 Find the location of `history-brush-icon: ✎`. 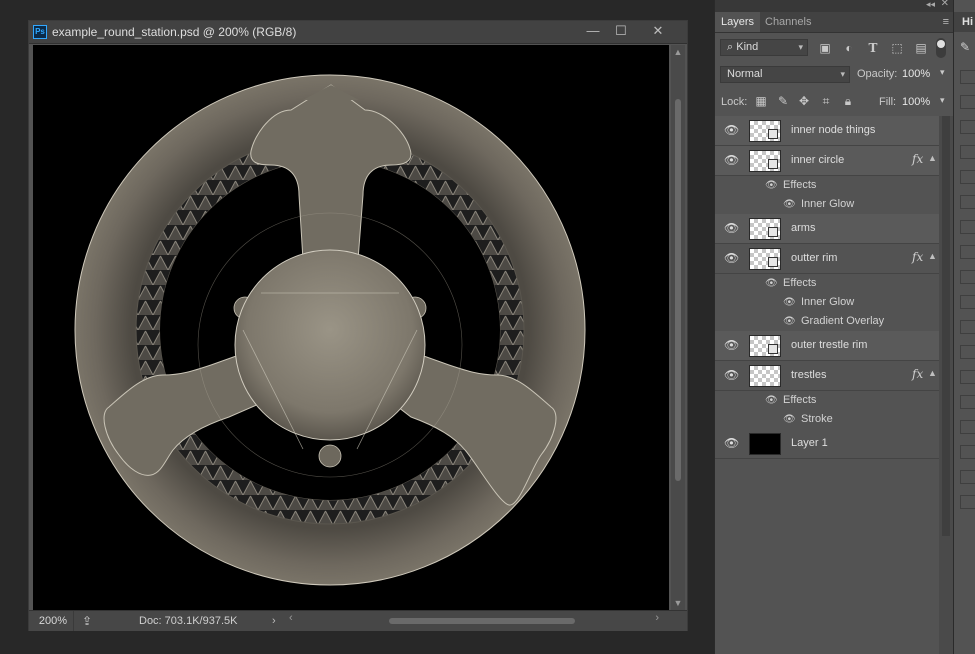

history-brush-icon: ✎ is located at coordinates (965, 47).